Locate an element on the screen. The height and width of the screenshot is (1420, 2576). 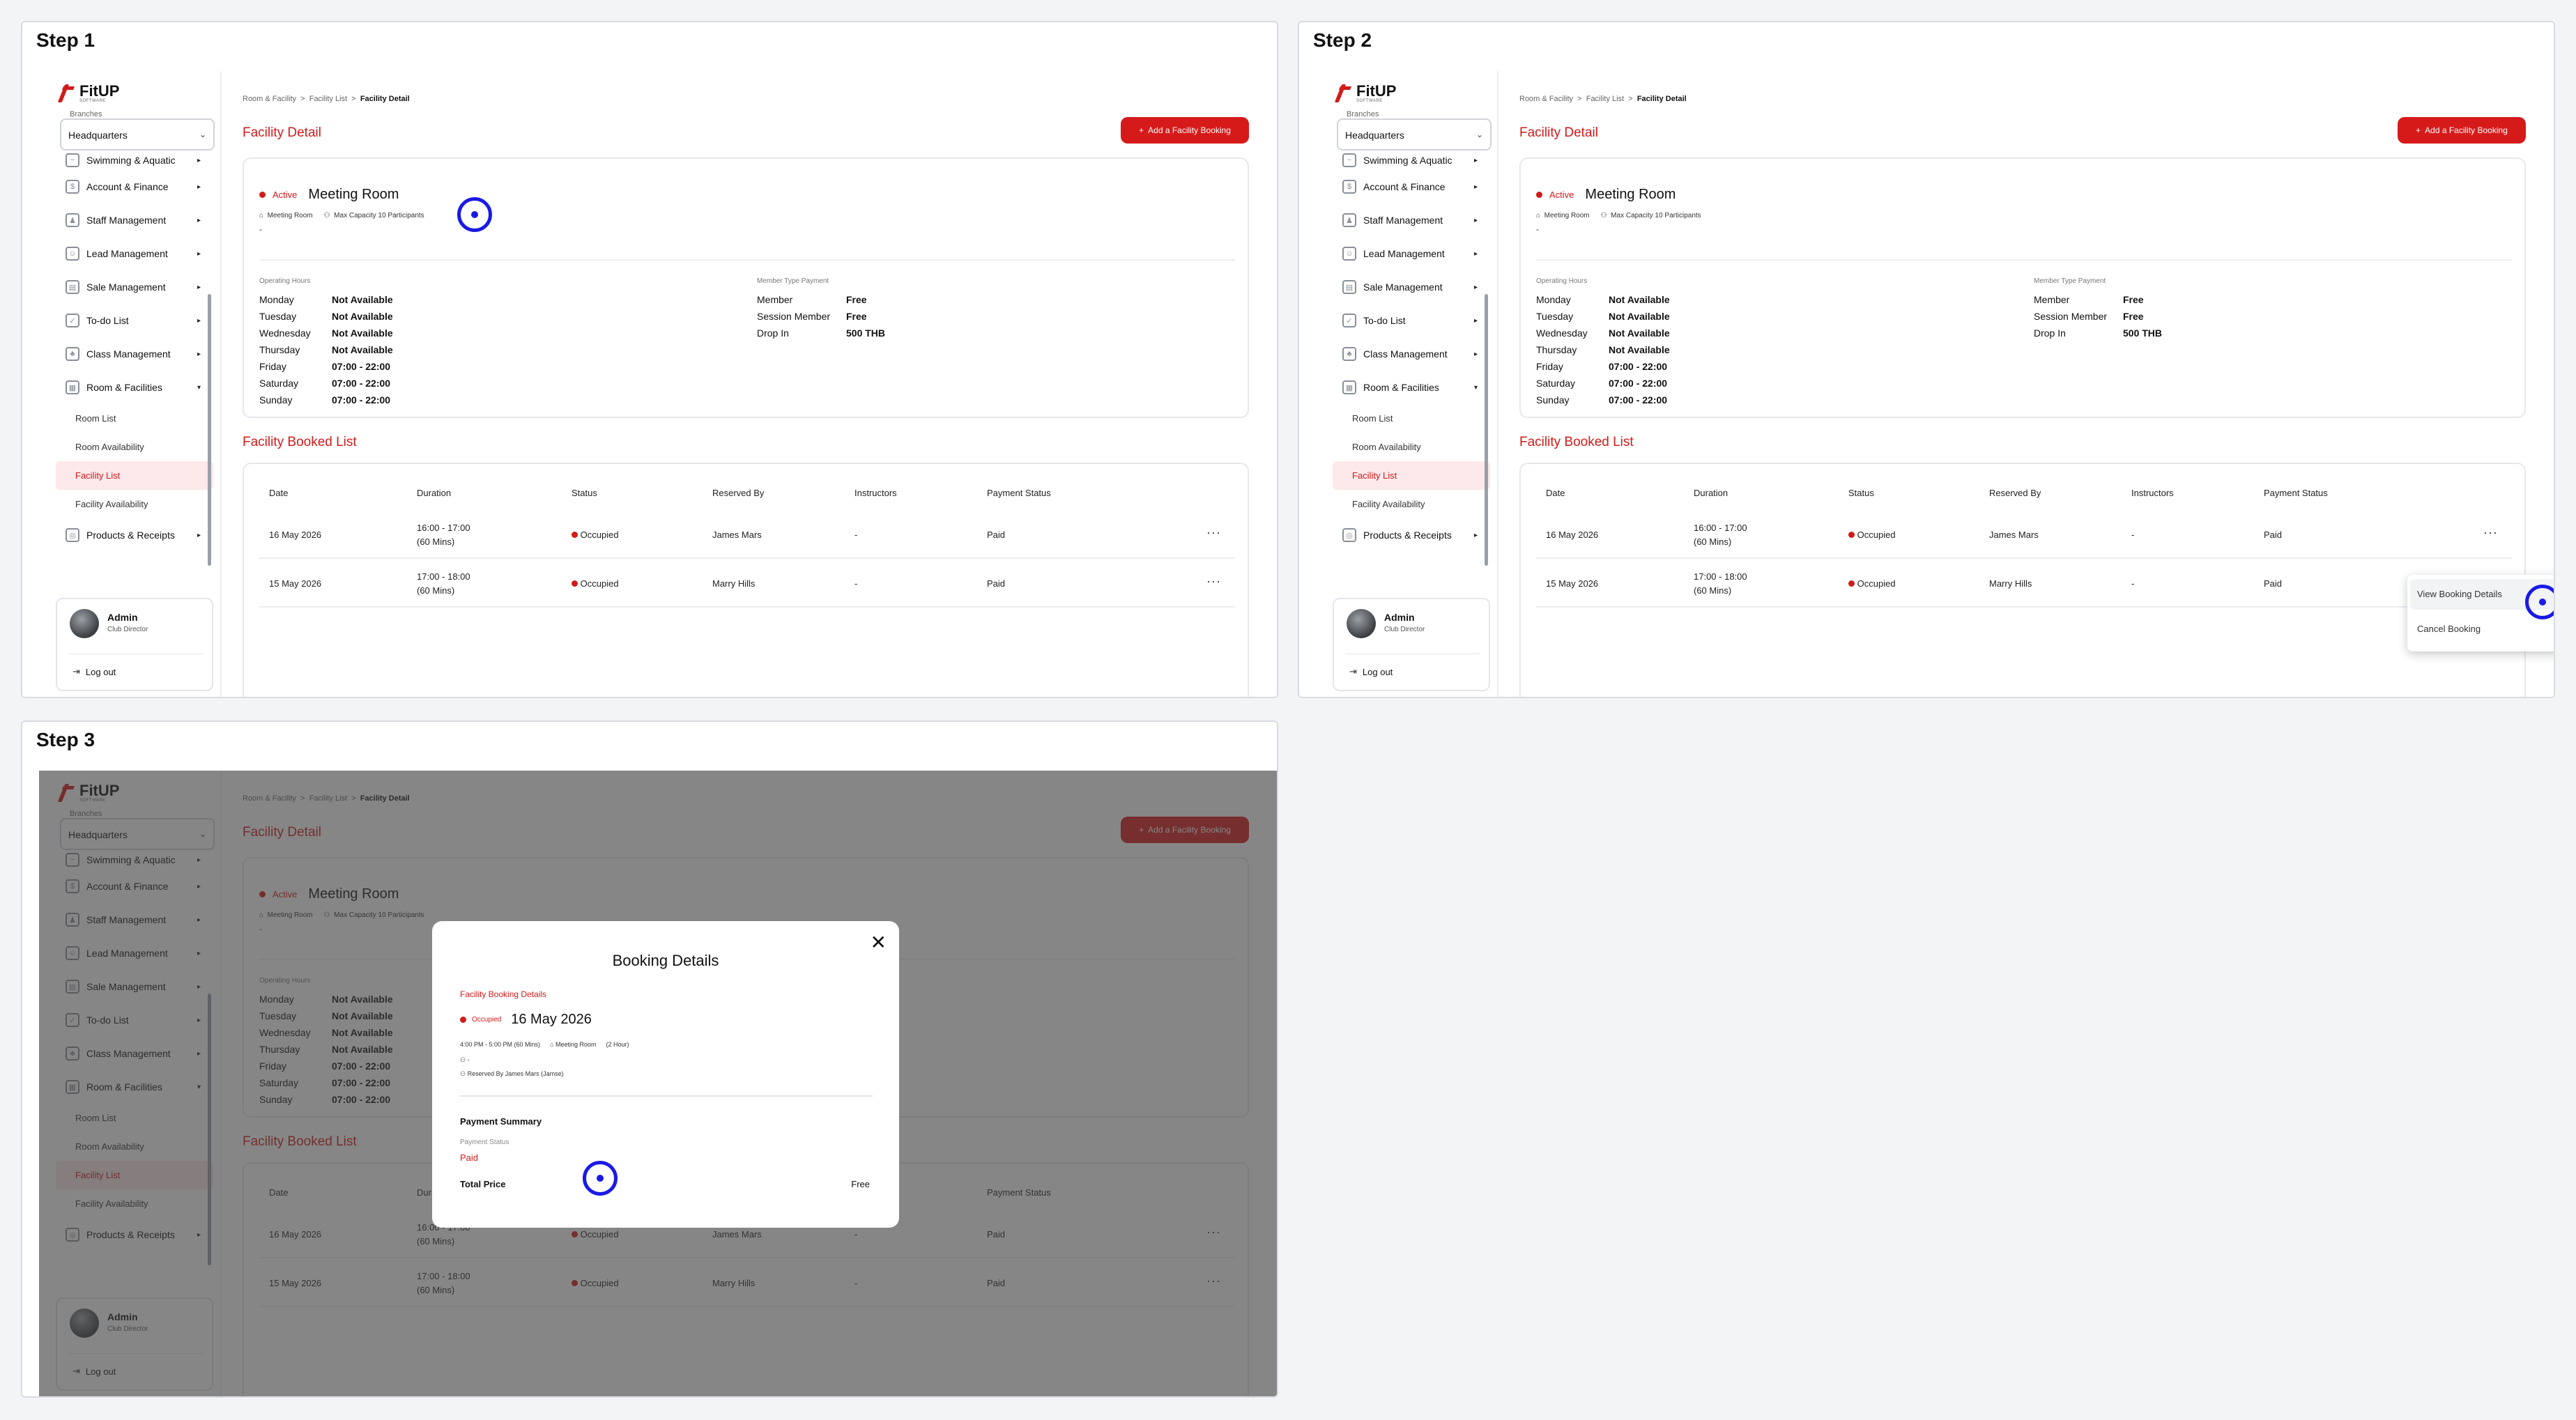
avatar is located at coordinates (1361, 623).